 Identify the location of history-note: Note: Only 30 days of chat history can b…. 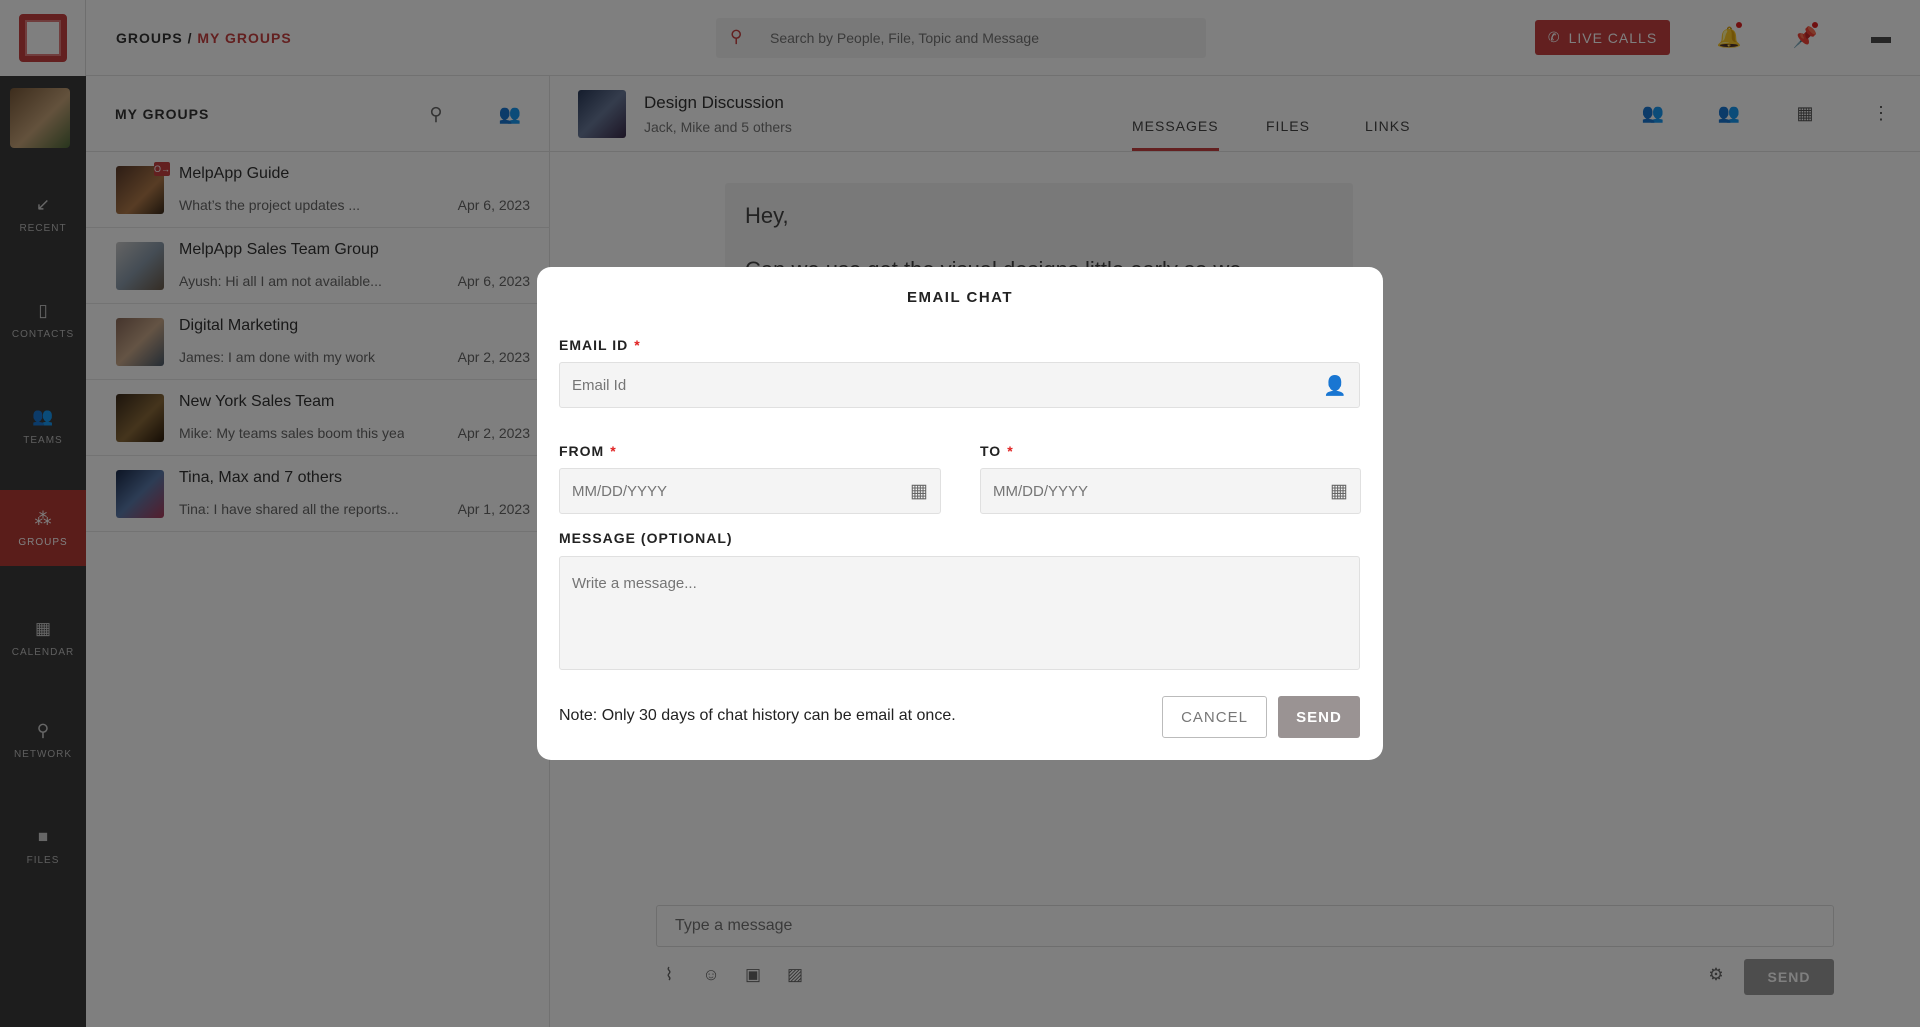
(757, 715).